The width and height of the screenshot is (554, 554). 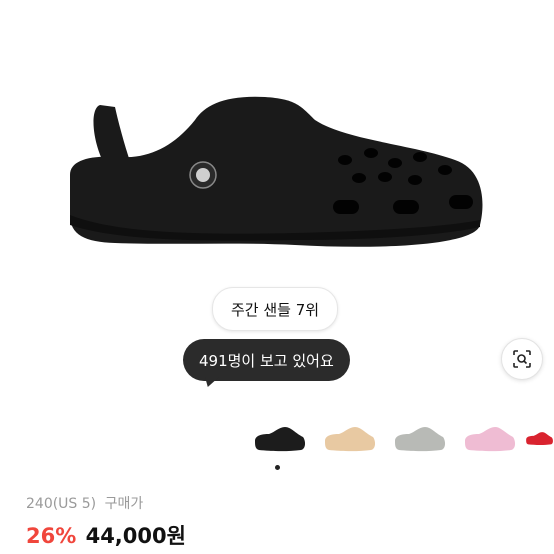 I want to click on thumbnail-beige-image, so click(x=350, y=438).